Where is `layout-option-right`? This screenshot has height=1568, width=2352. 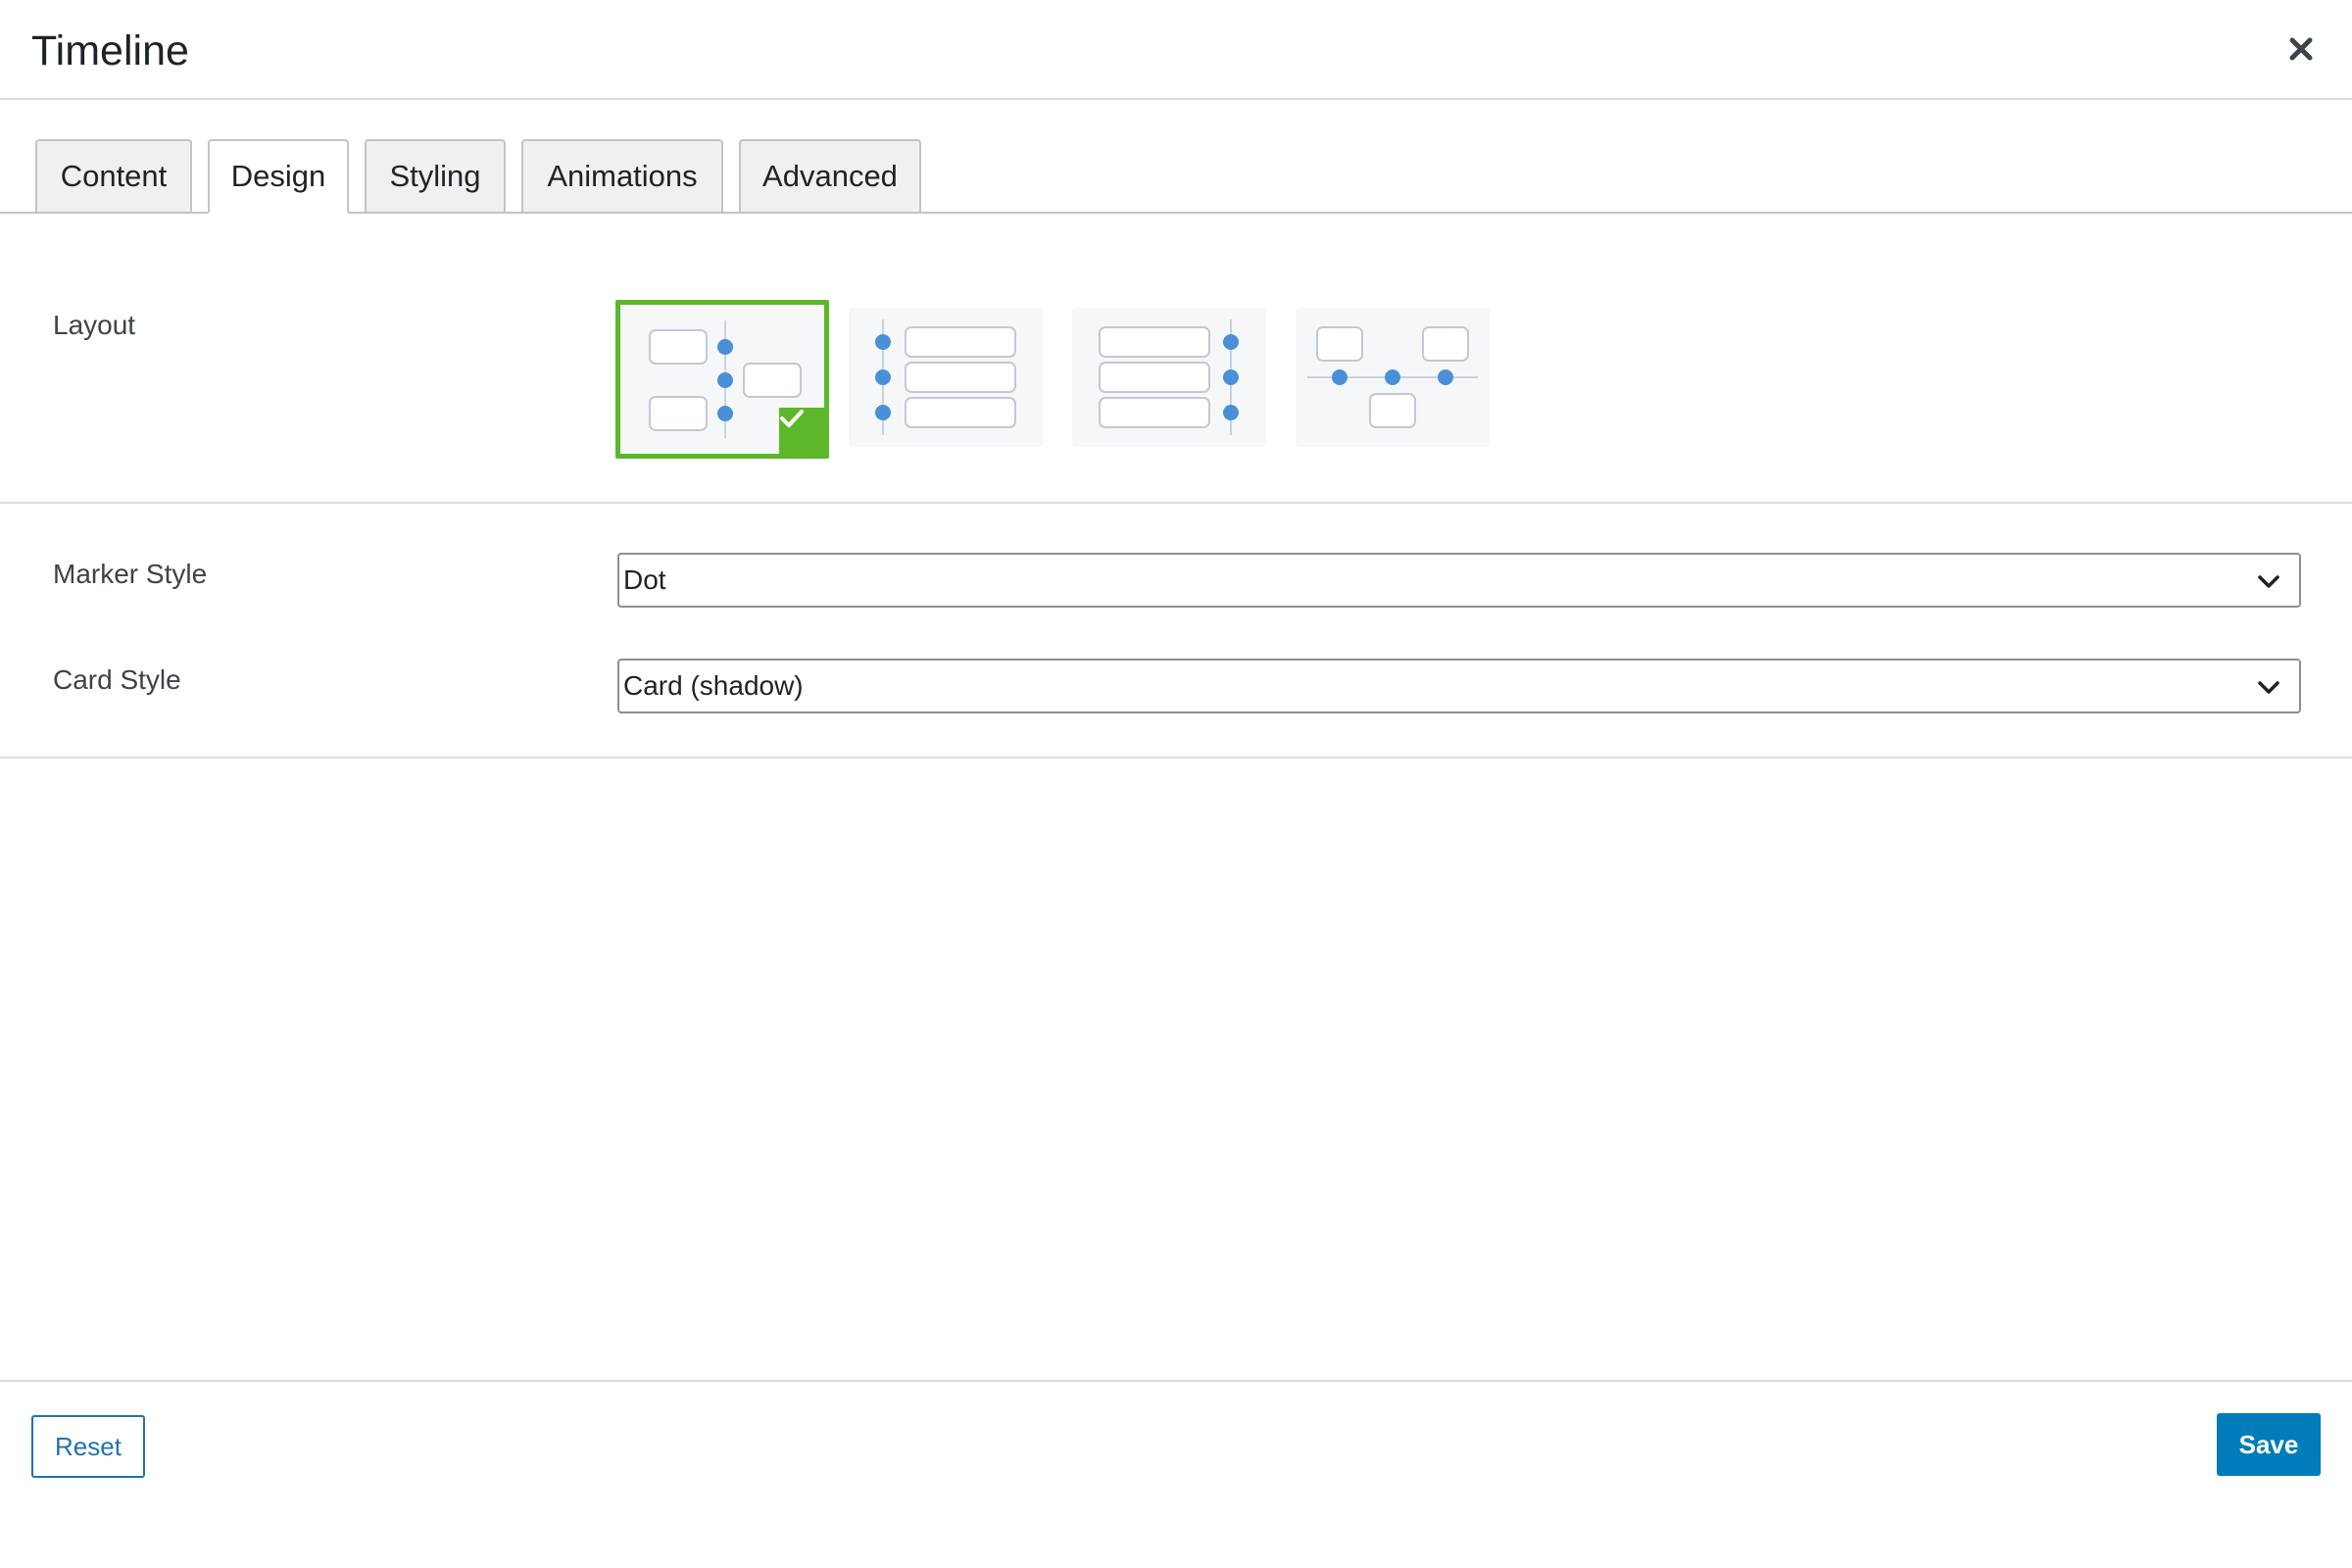
layout-option-right is located at coordinates (1169, 377).